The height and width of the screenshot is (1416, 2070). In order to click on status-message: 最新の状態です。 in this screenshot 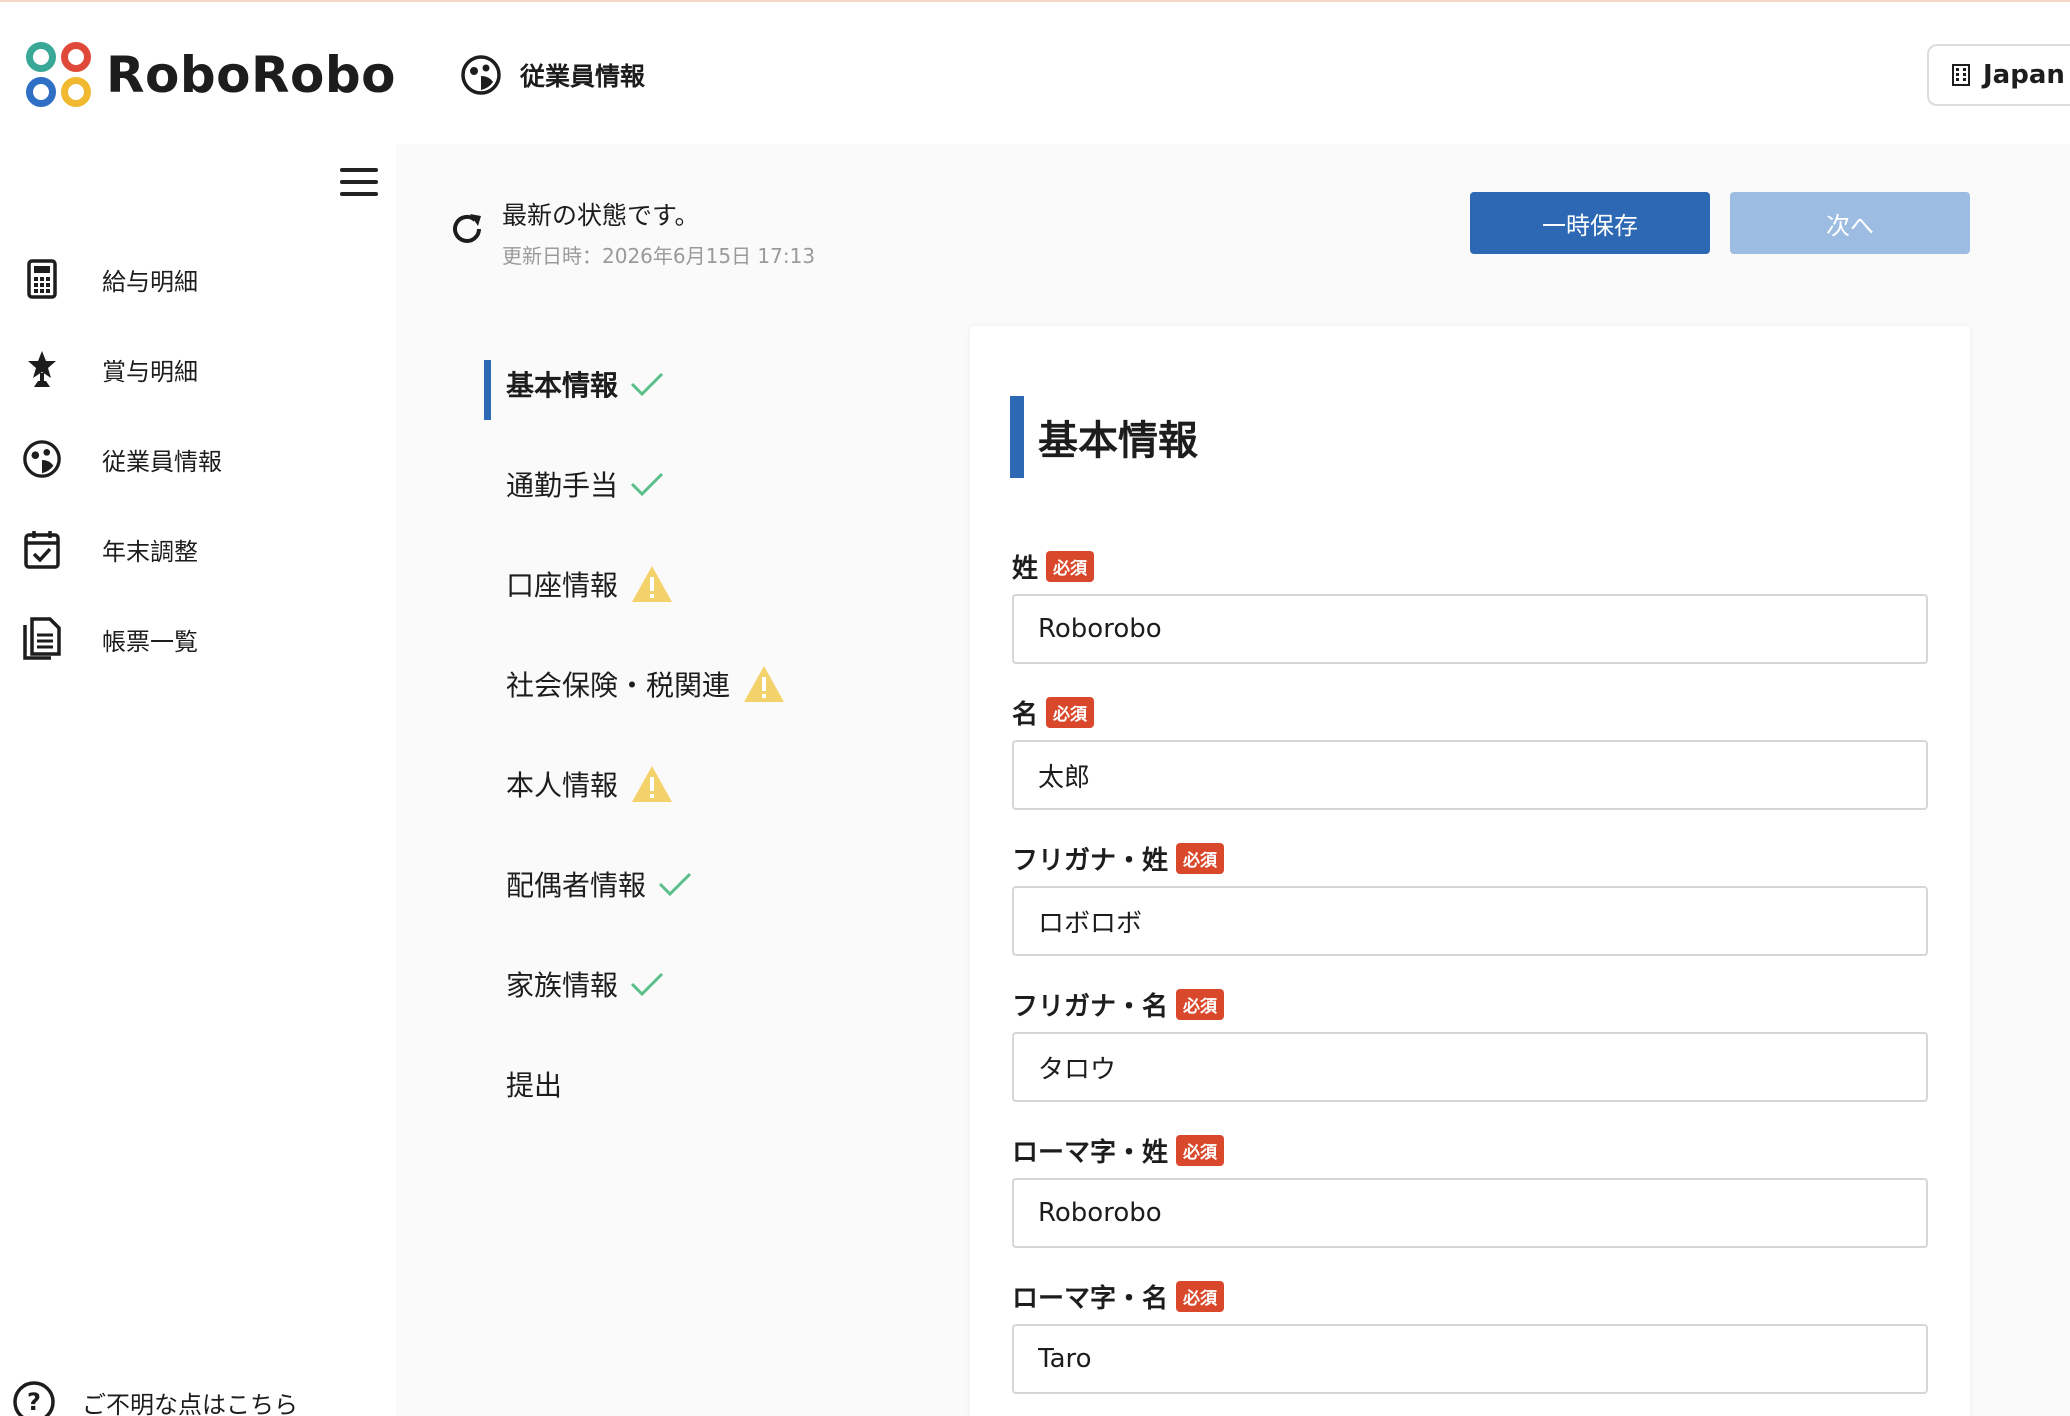, I will do `click(601, 215)`.